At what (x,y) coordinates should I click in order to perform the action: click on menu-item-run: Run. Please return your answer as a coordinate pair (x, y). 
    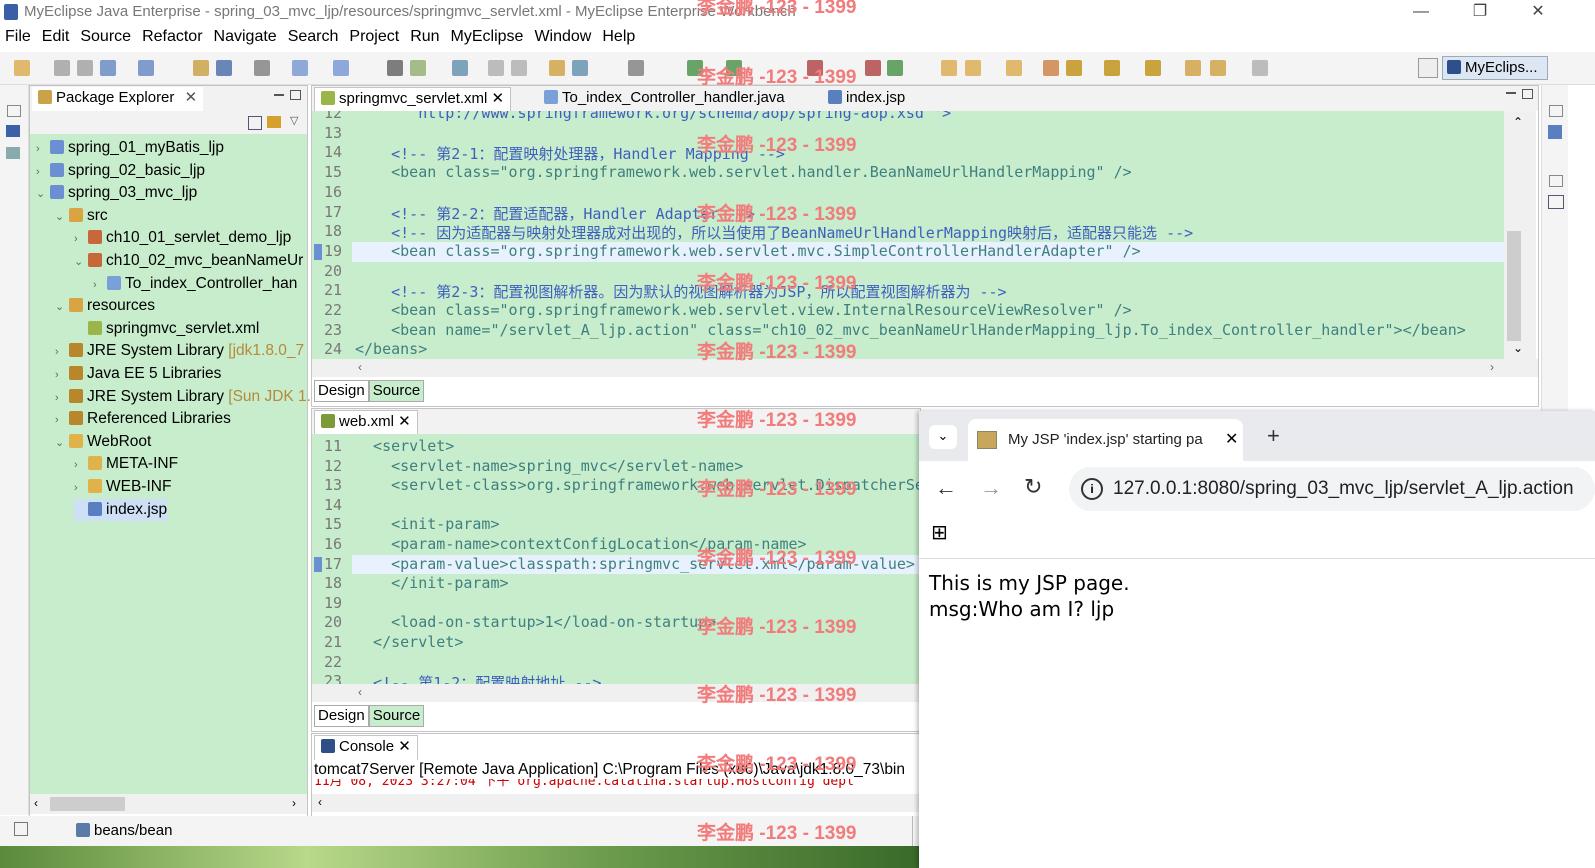
    Looking at the image, I should click on (425, 36).